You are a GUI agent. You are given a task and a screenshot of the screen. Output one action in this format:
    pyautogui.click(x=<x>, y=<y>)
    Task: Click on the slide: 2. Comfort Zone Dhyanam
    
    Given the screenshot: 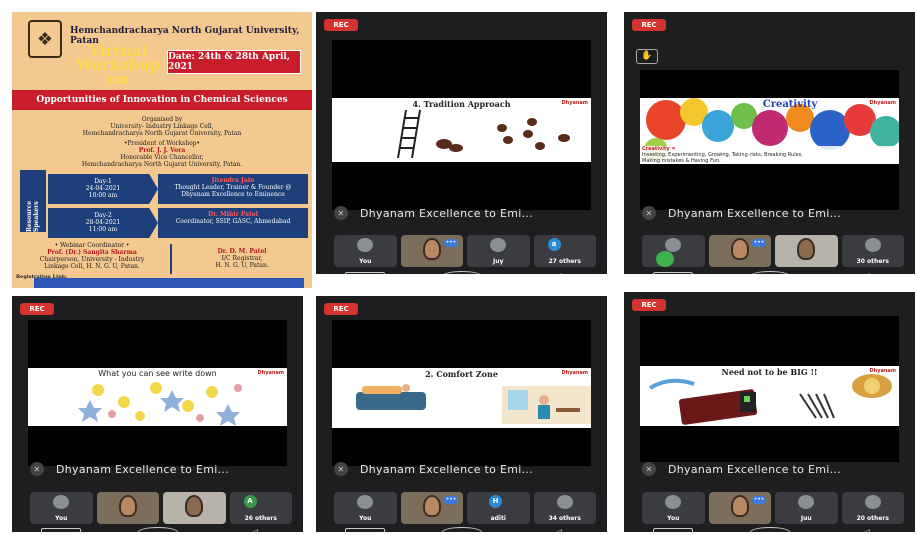 What is the action you would take?
    pyautogui.click(x=461, y=398)
    